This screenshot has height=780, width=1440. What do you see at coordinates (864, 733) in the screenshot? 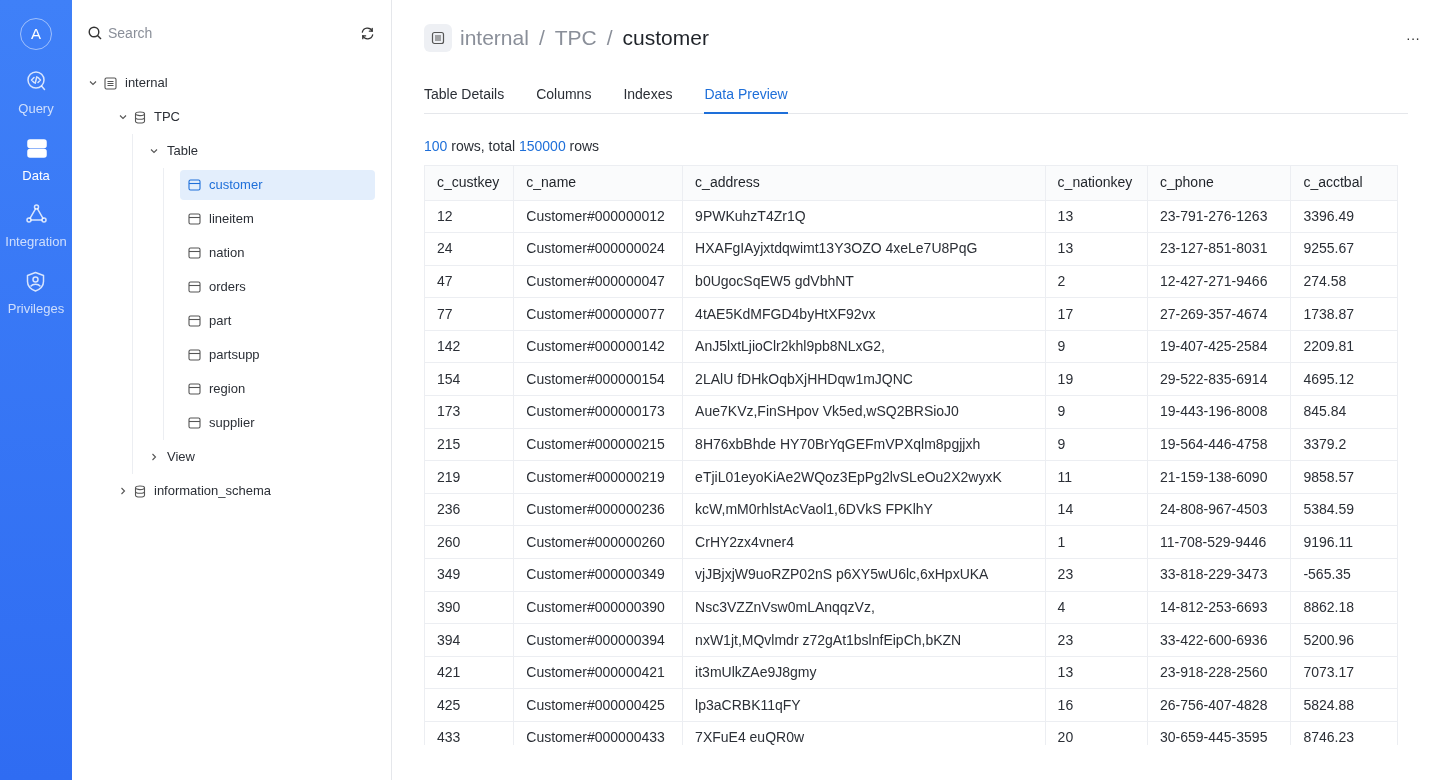
I see `table-cell: 7XFuE4 euQR0w` at bounding box center [864, 733].